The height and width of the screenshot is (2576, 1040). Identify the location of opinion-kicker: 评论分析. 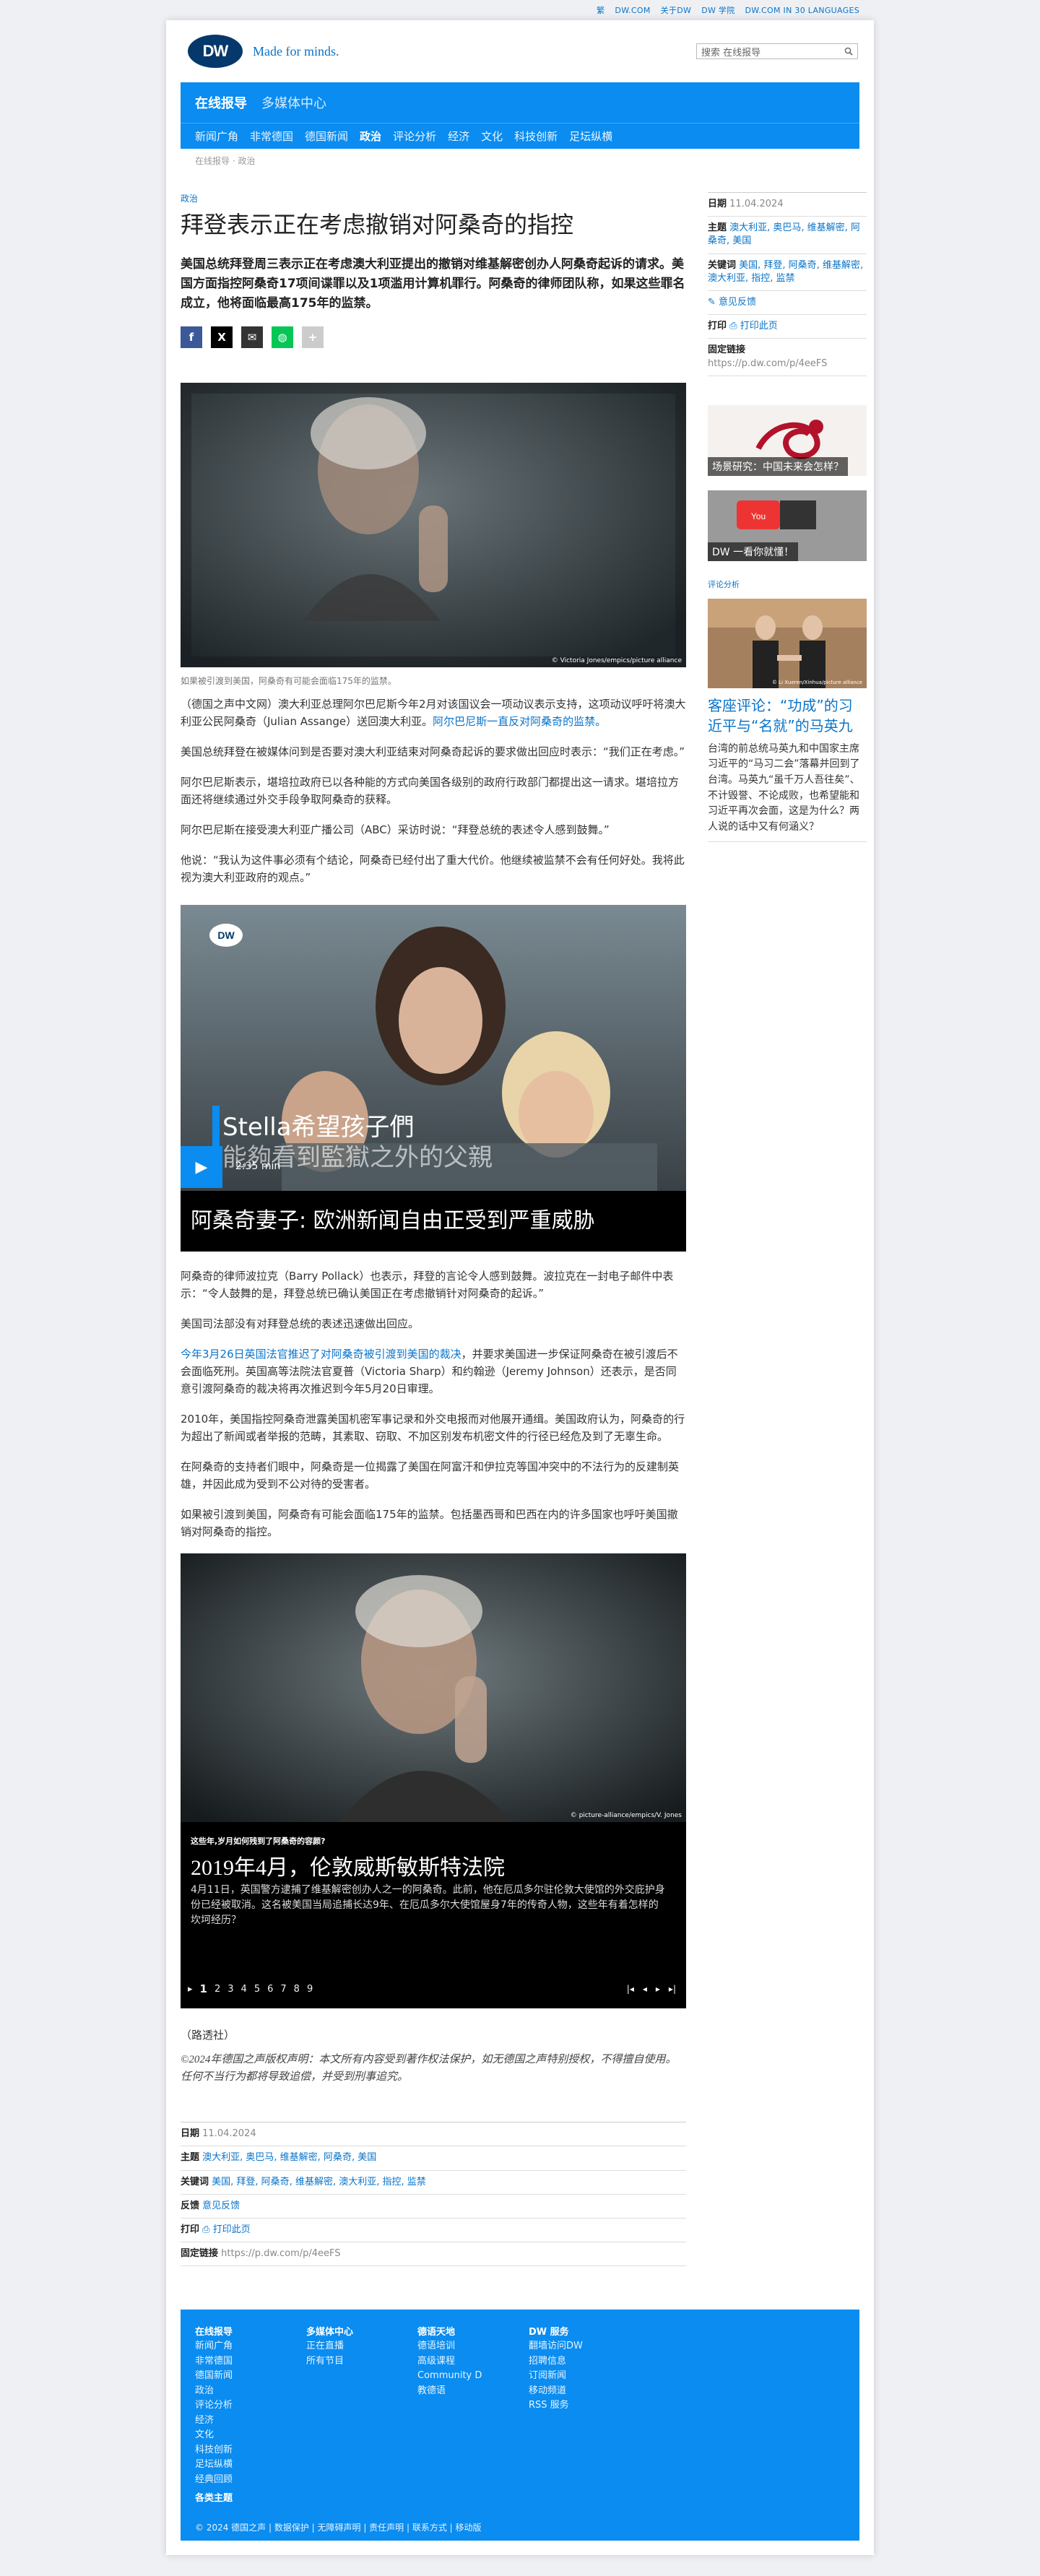
(787, 584).